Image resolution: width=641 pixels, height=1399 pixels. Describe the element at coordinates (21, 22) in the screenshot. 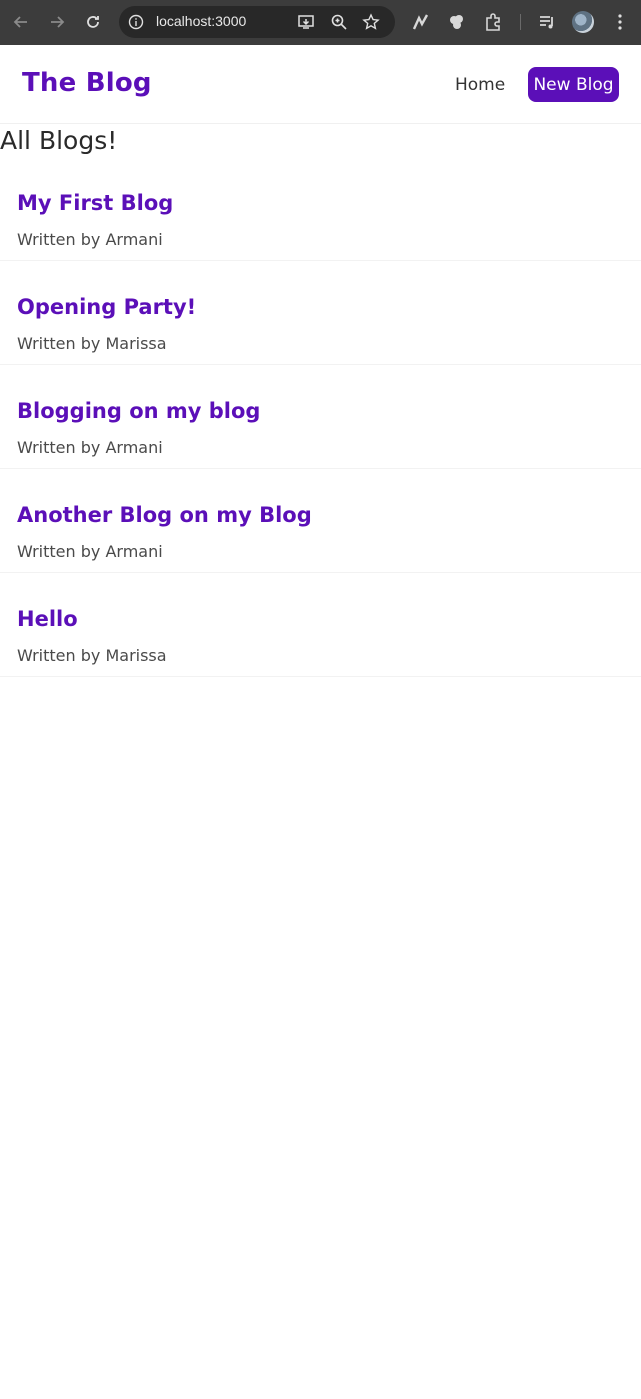

I see `back-icon` at that location.